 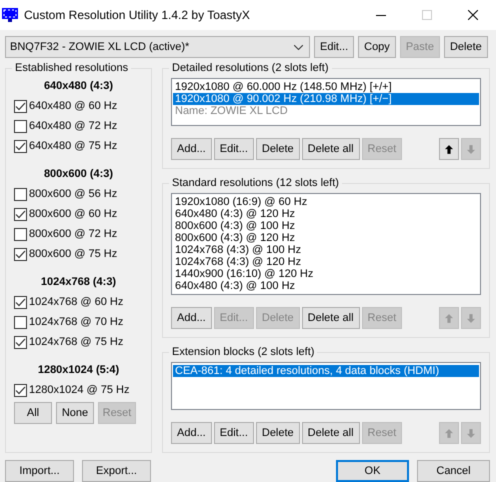 What do you see at coordinates (326, 226) in the screenshot?
I see `list-item: 800x600 (4:3) @ 100 Hz` at bounding box center [326, 226].